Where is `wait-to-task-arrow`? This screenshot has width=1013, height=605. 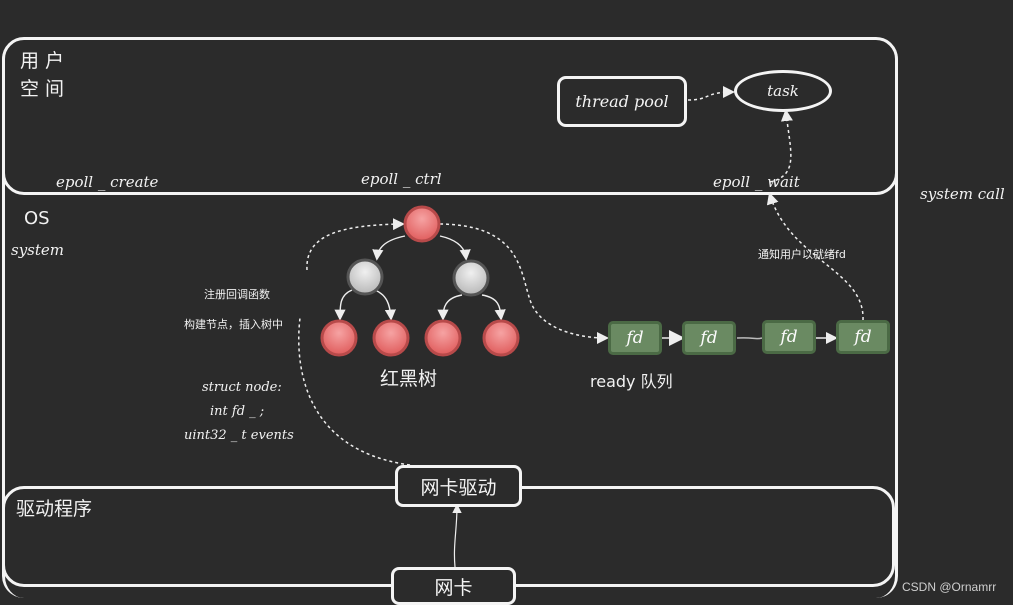 wait-to-task-arrow is located at coordinates (781, 146).